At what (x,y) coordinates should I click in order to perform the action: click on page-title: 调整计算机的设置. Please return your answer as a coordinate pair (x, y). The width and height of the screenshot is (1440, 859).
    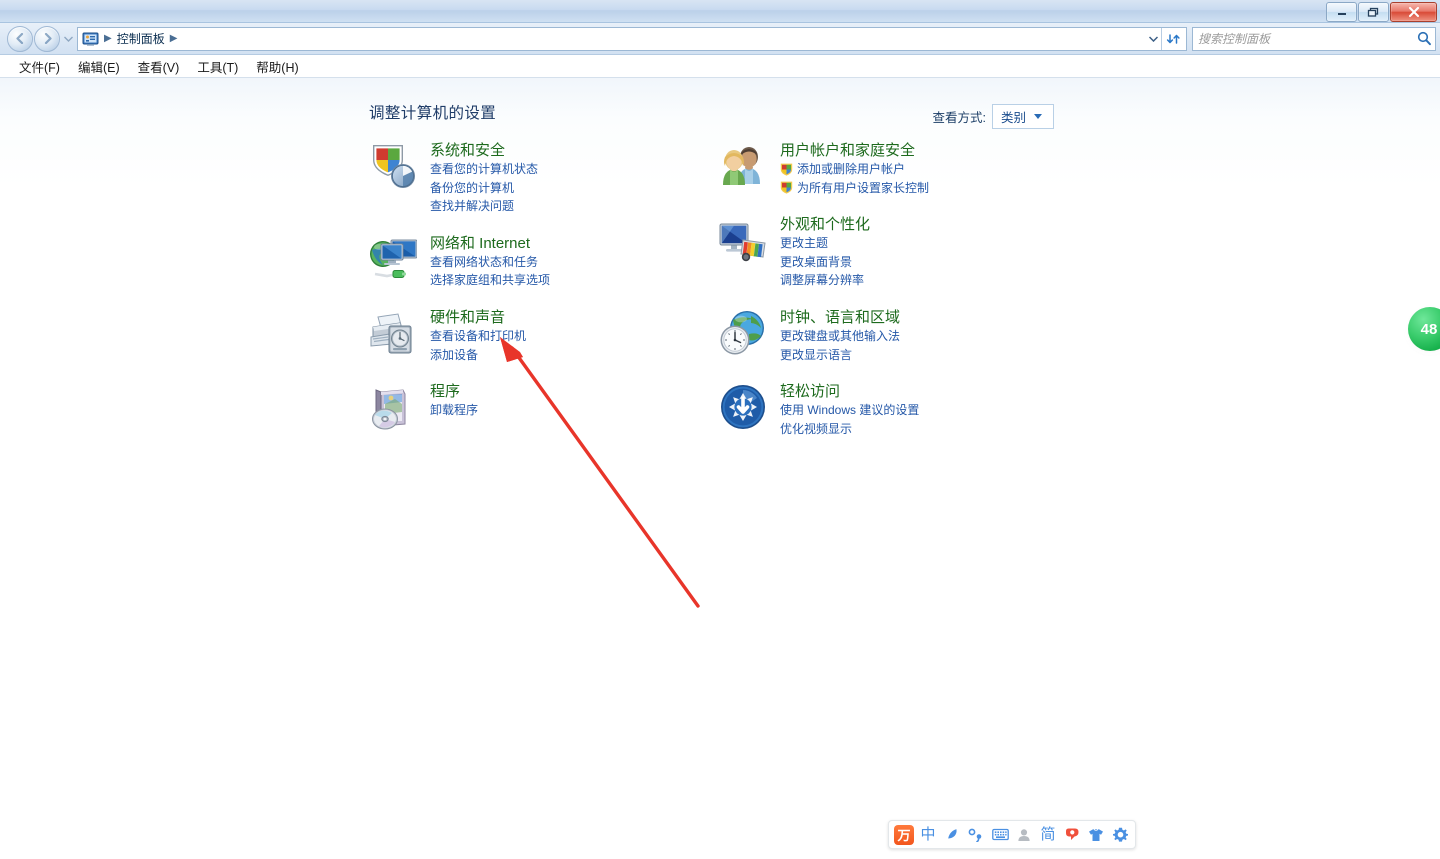
    Looking at the image, I should click on (433, 113).